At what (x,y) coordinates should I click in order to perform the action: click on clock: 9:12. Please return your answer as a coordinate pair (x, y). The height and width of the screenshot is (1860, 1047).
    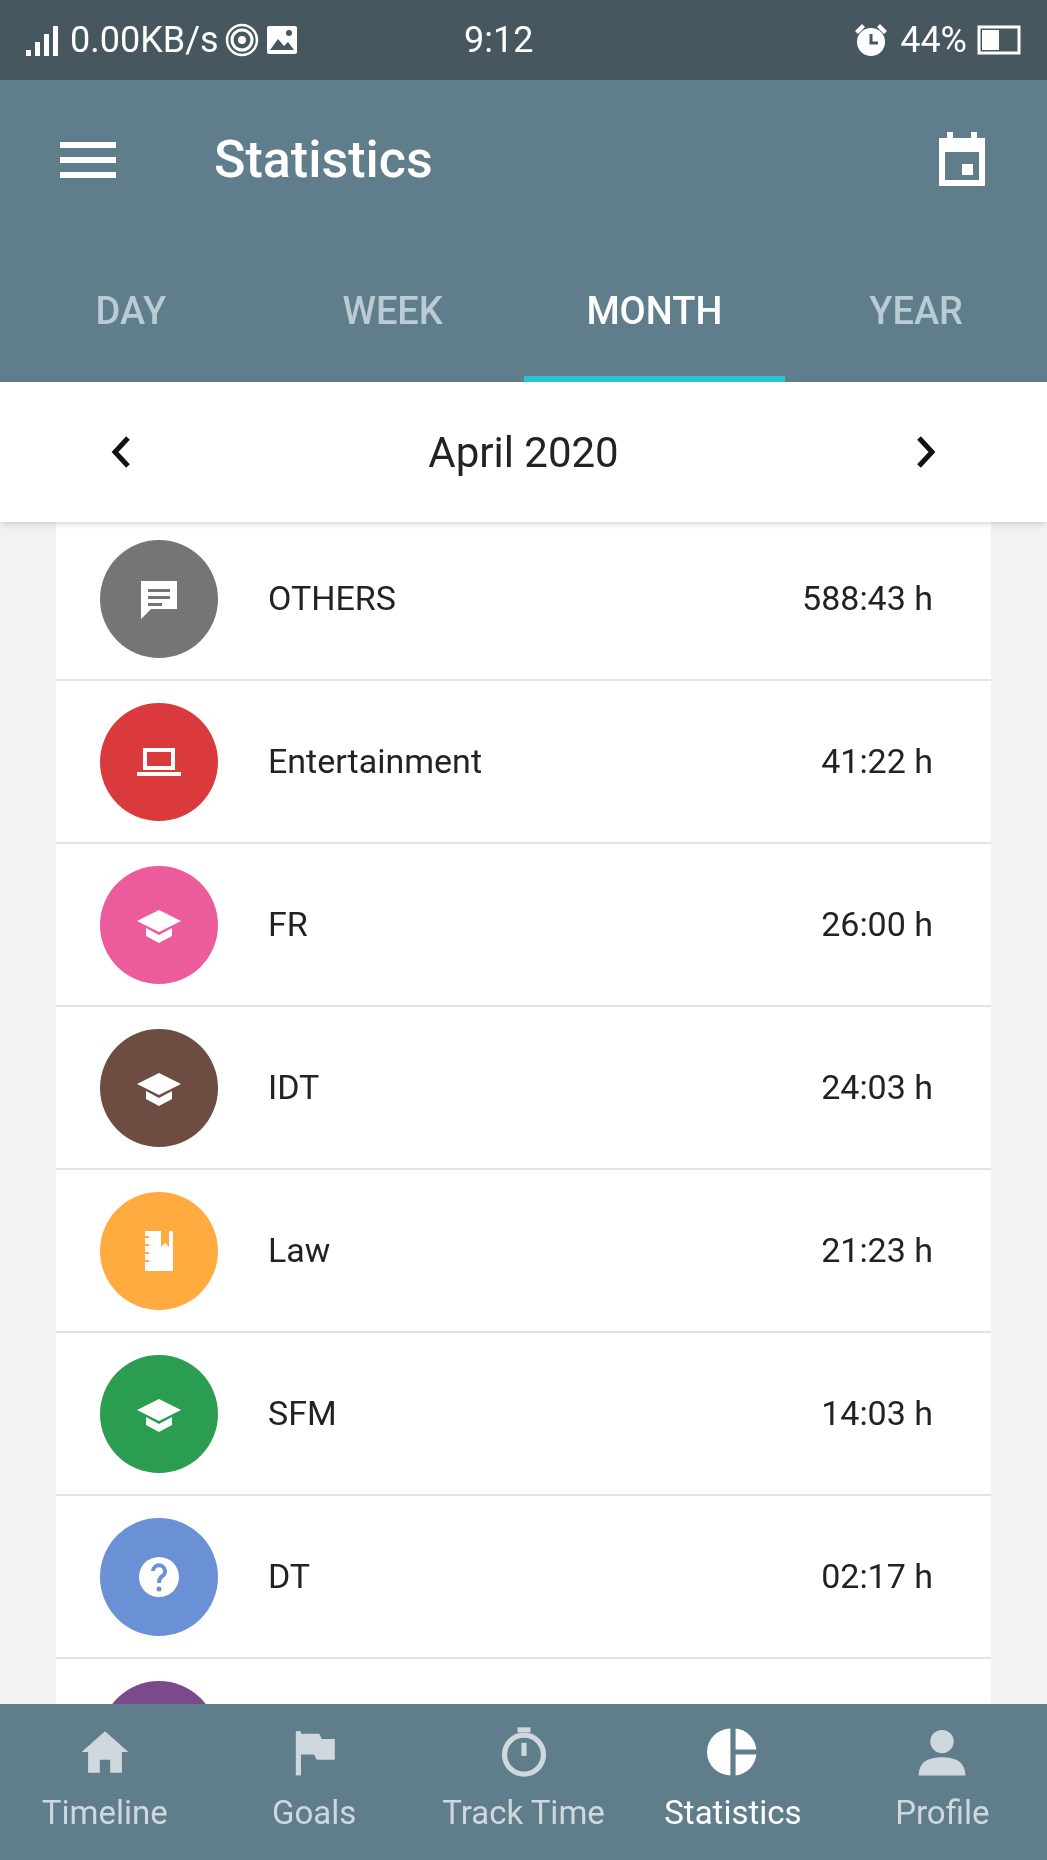
    Looking at the image, I should click on (499, 40).